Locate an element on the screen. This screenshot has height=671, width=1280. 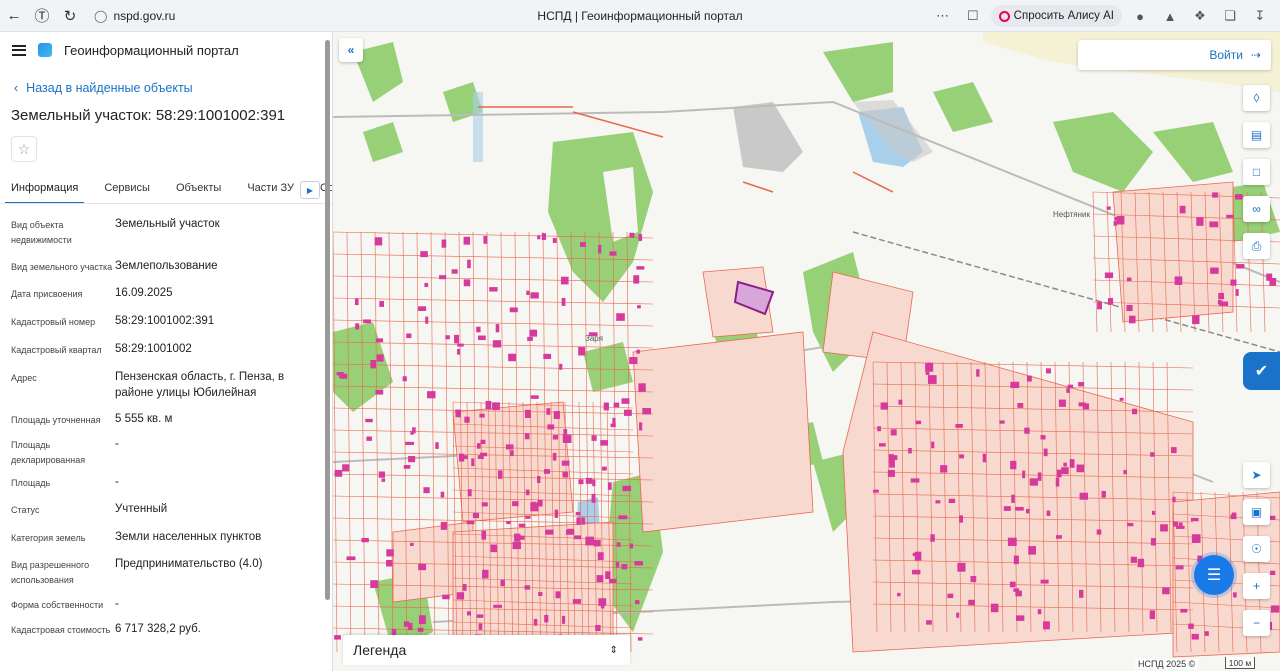
chevron-updown-icon: ⇕ is located at coordinates (613, 650).